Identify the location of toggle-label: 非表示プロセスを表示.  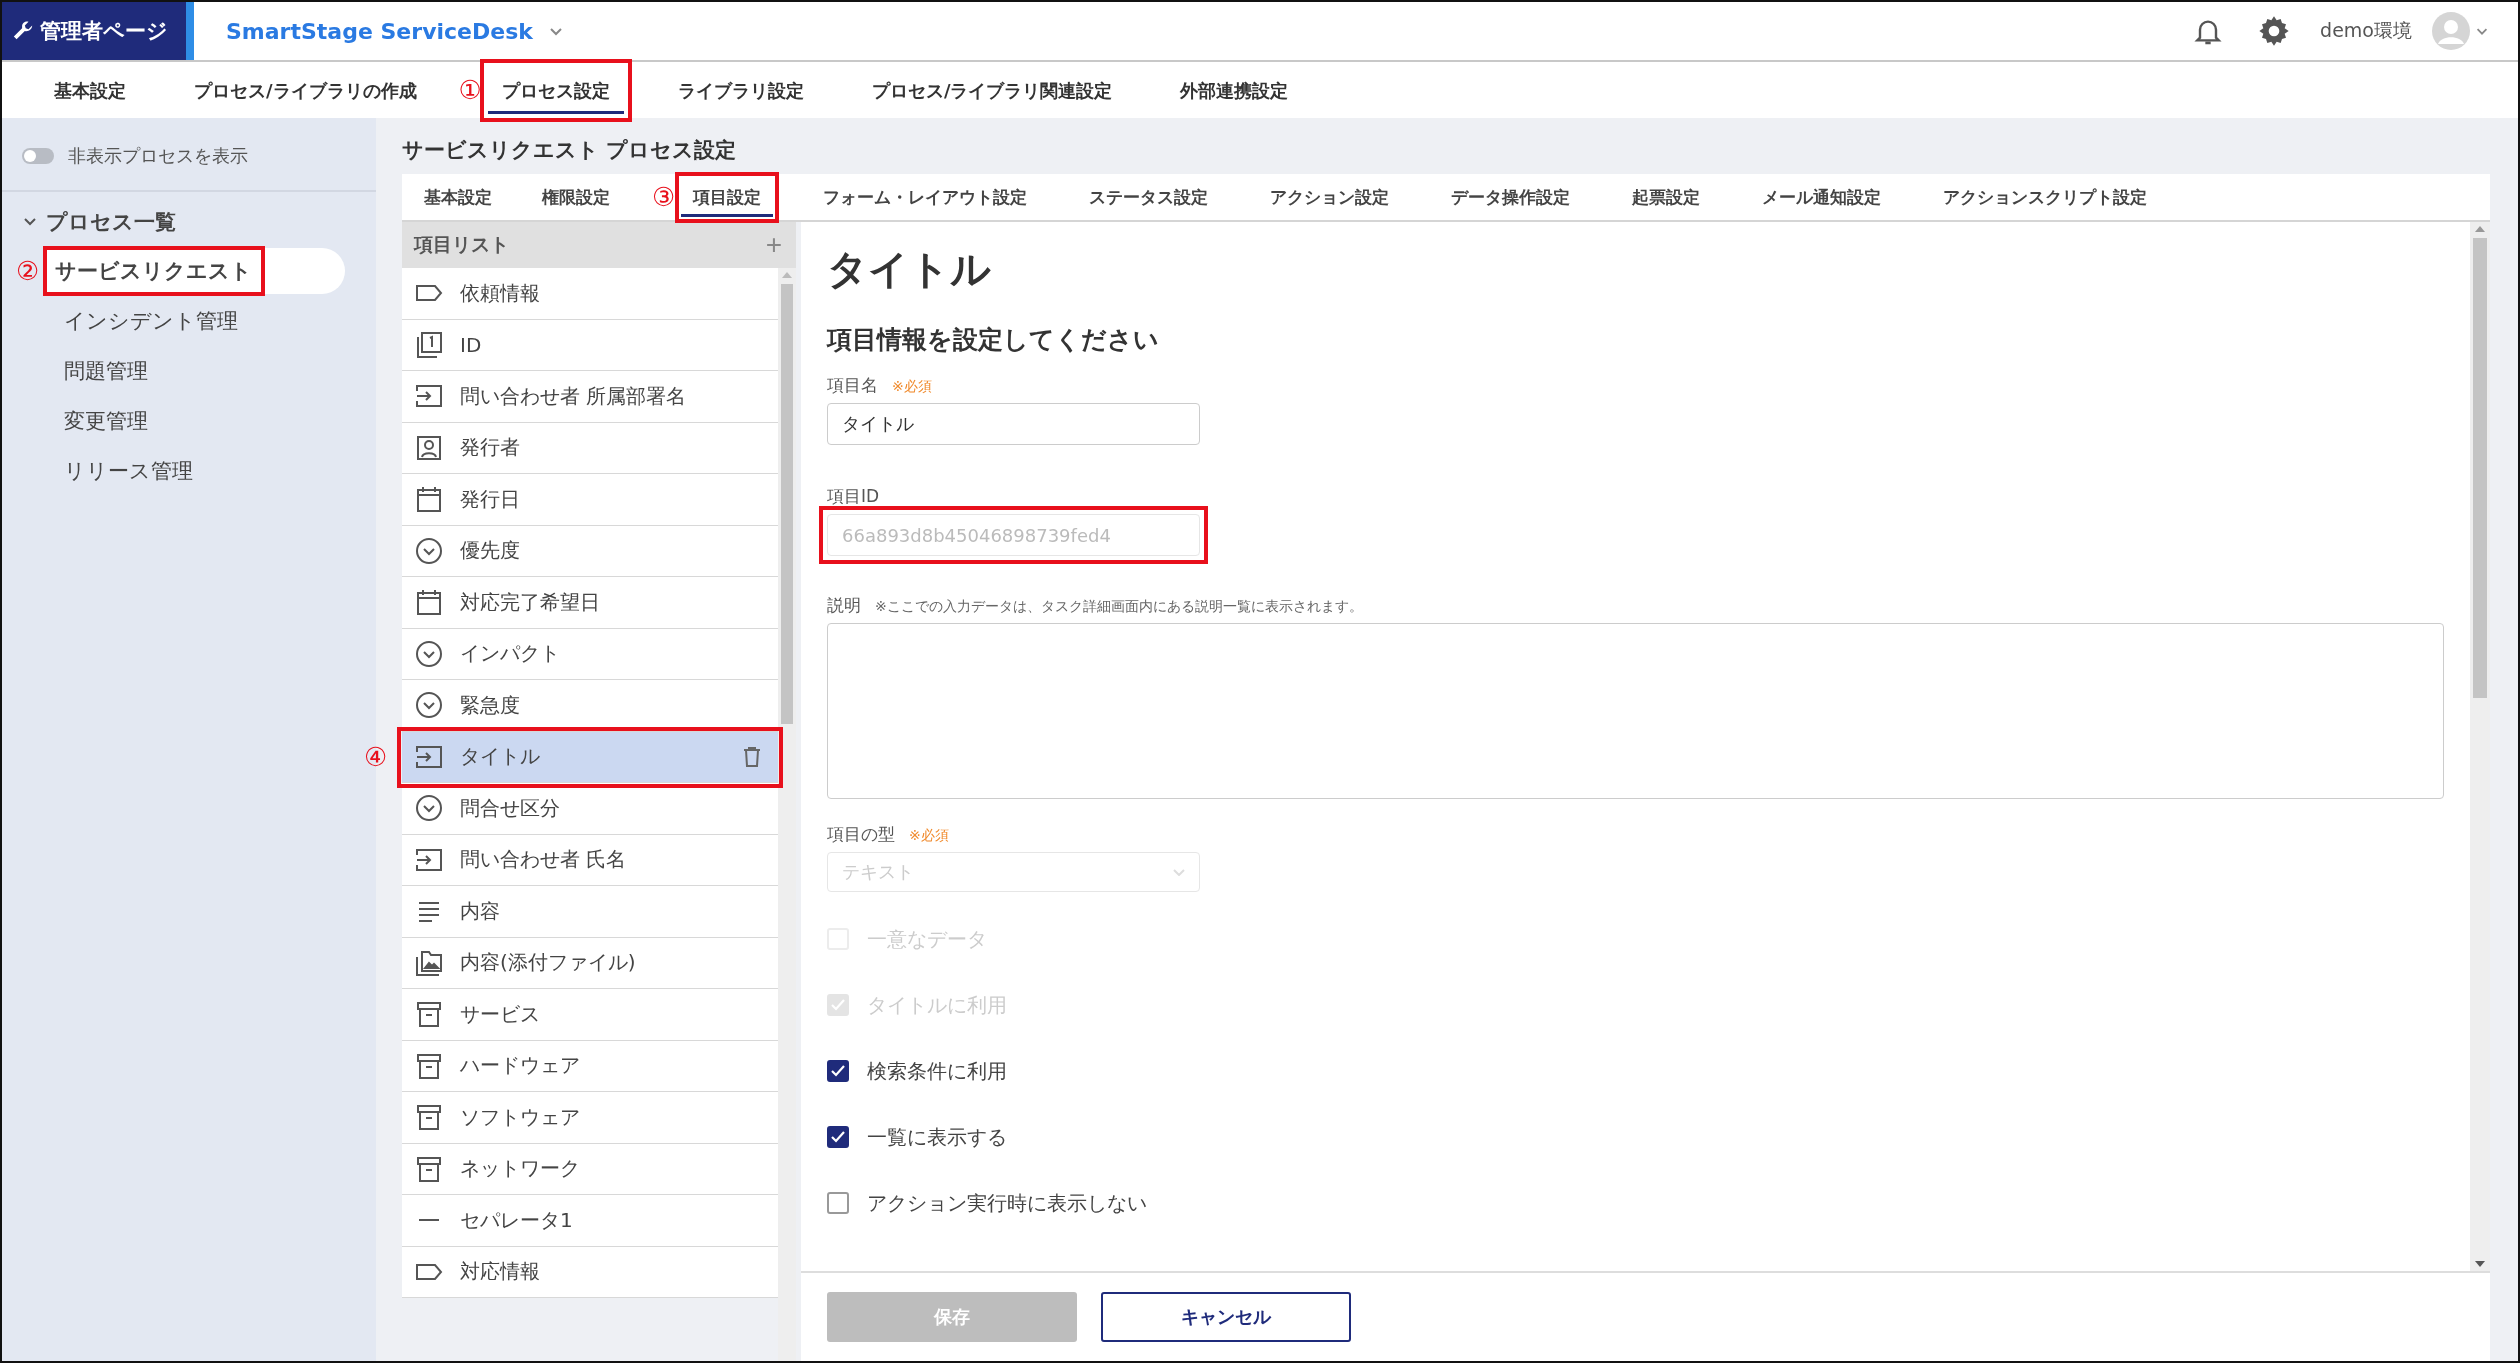
(158, 156).